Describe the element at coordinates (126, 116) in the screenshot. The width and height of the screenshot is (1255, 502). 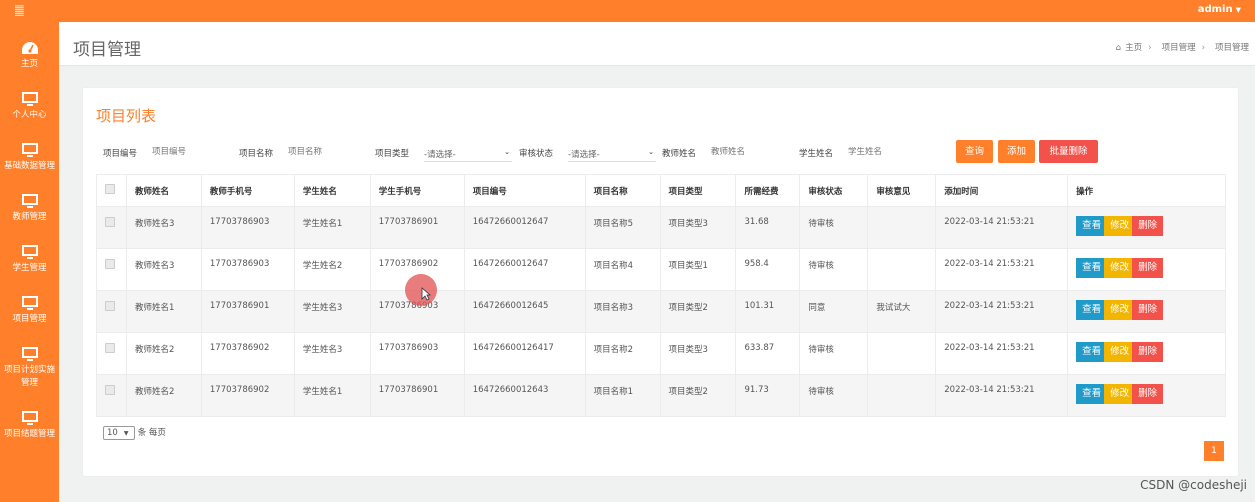
I see `panel-title: 项目列表` at that location.